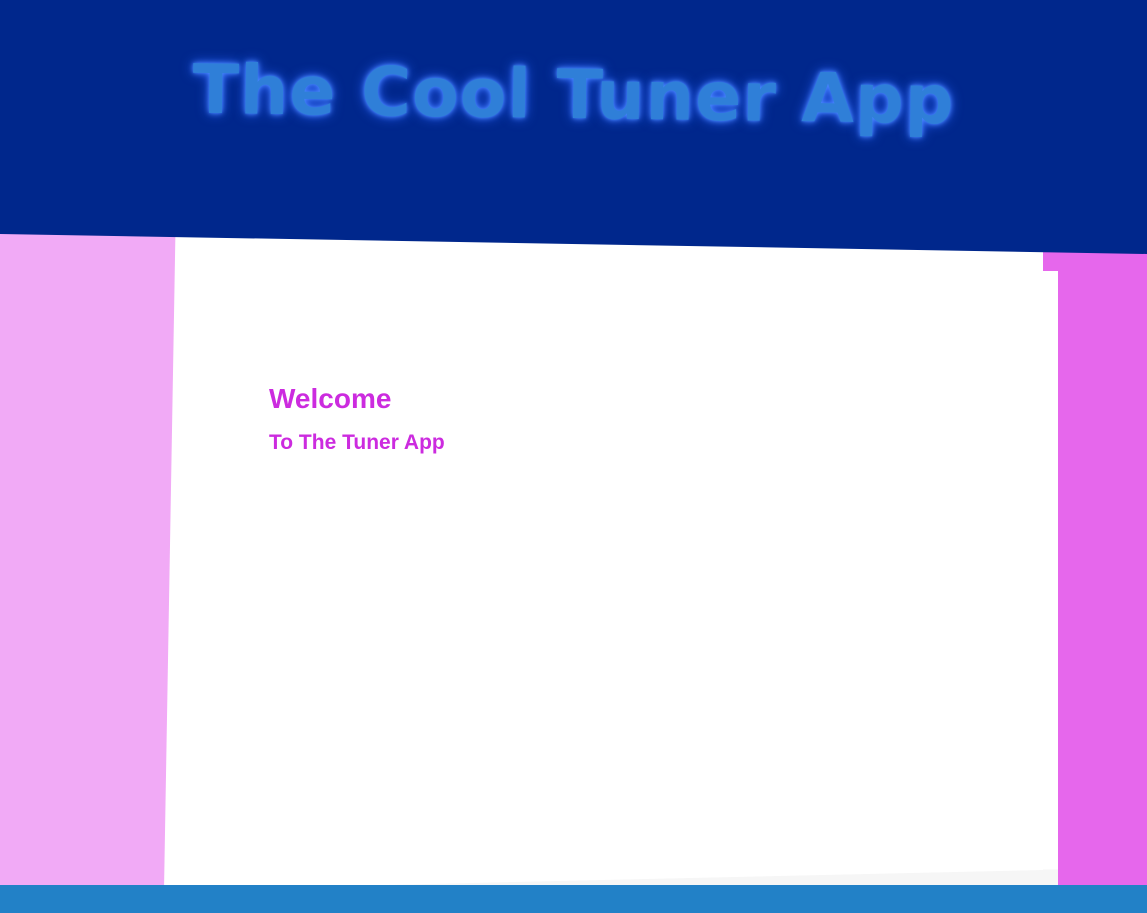 The width and height of the screenshot is (1147, 913). I want to click on welcome-heading: Welcome, so click(330, 398).